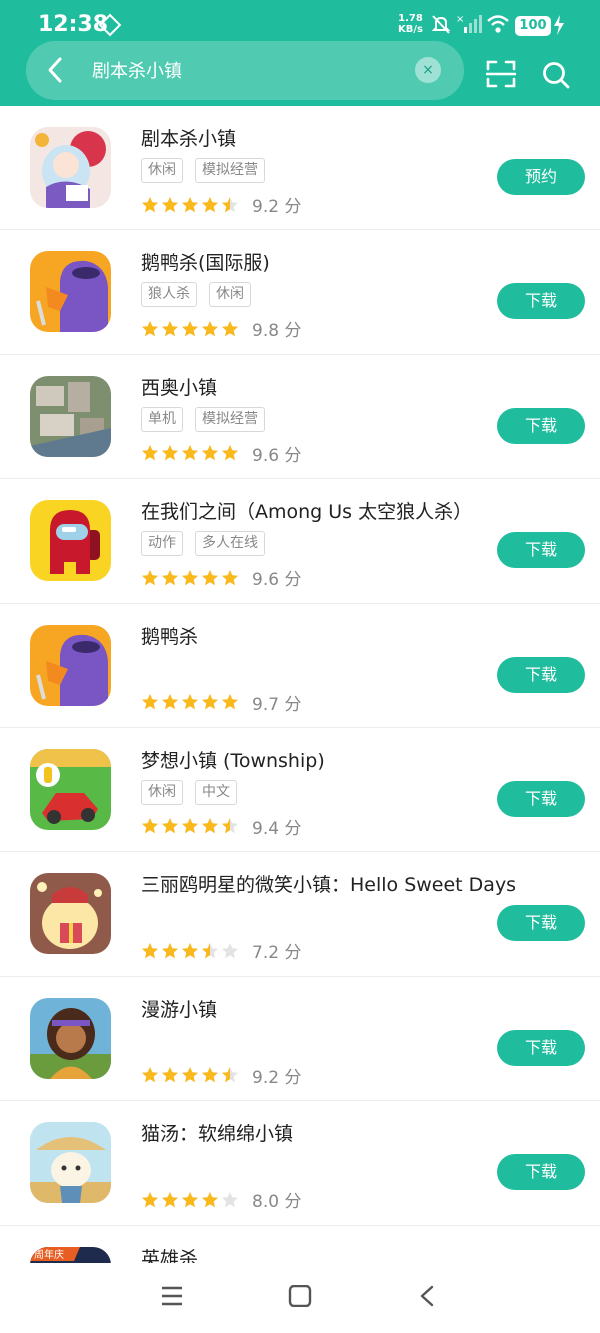 This screenshot has height=1333, width=600. I want to click on app-name: 梦想小镇 (Township), so click(233, 759).